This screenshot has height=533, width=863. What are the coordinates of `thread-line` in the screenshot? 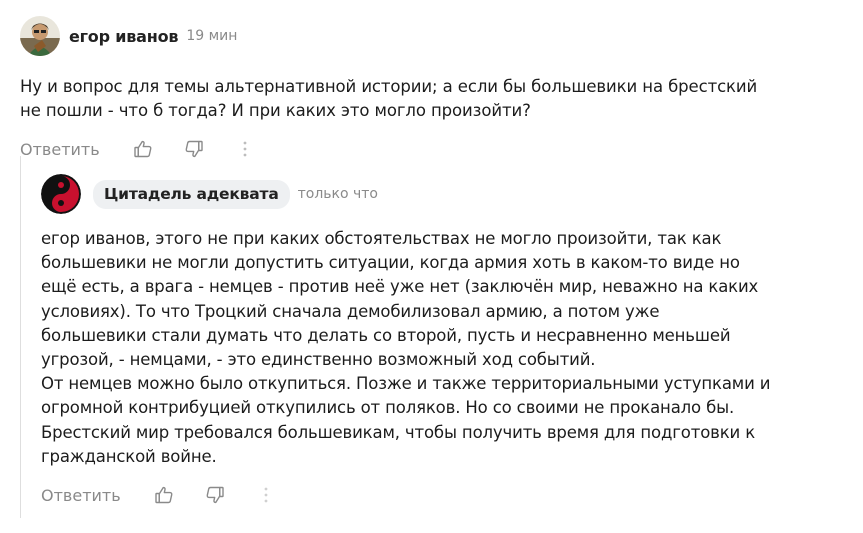 It's located at (20, 337).